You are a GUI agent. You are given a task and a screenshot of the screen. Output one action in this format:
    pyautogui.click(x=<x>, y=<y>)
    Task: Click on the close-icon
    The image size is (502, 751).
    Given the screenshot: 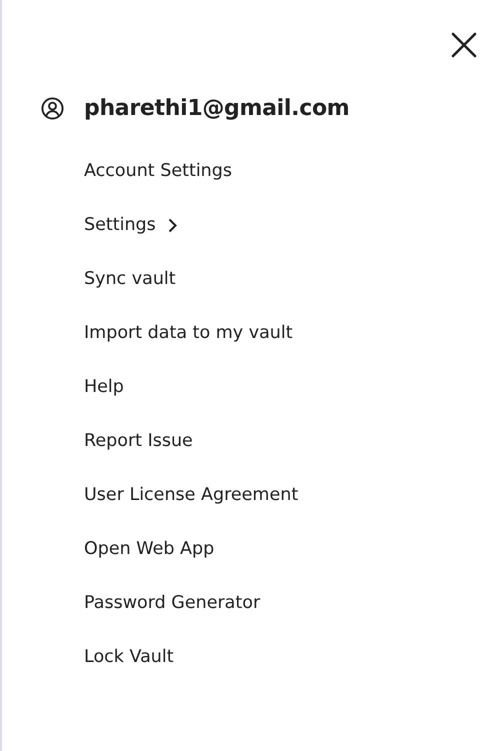 What is the action you would take?
    pyautogui.click(x=464, y=45)
    